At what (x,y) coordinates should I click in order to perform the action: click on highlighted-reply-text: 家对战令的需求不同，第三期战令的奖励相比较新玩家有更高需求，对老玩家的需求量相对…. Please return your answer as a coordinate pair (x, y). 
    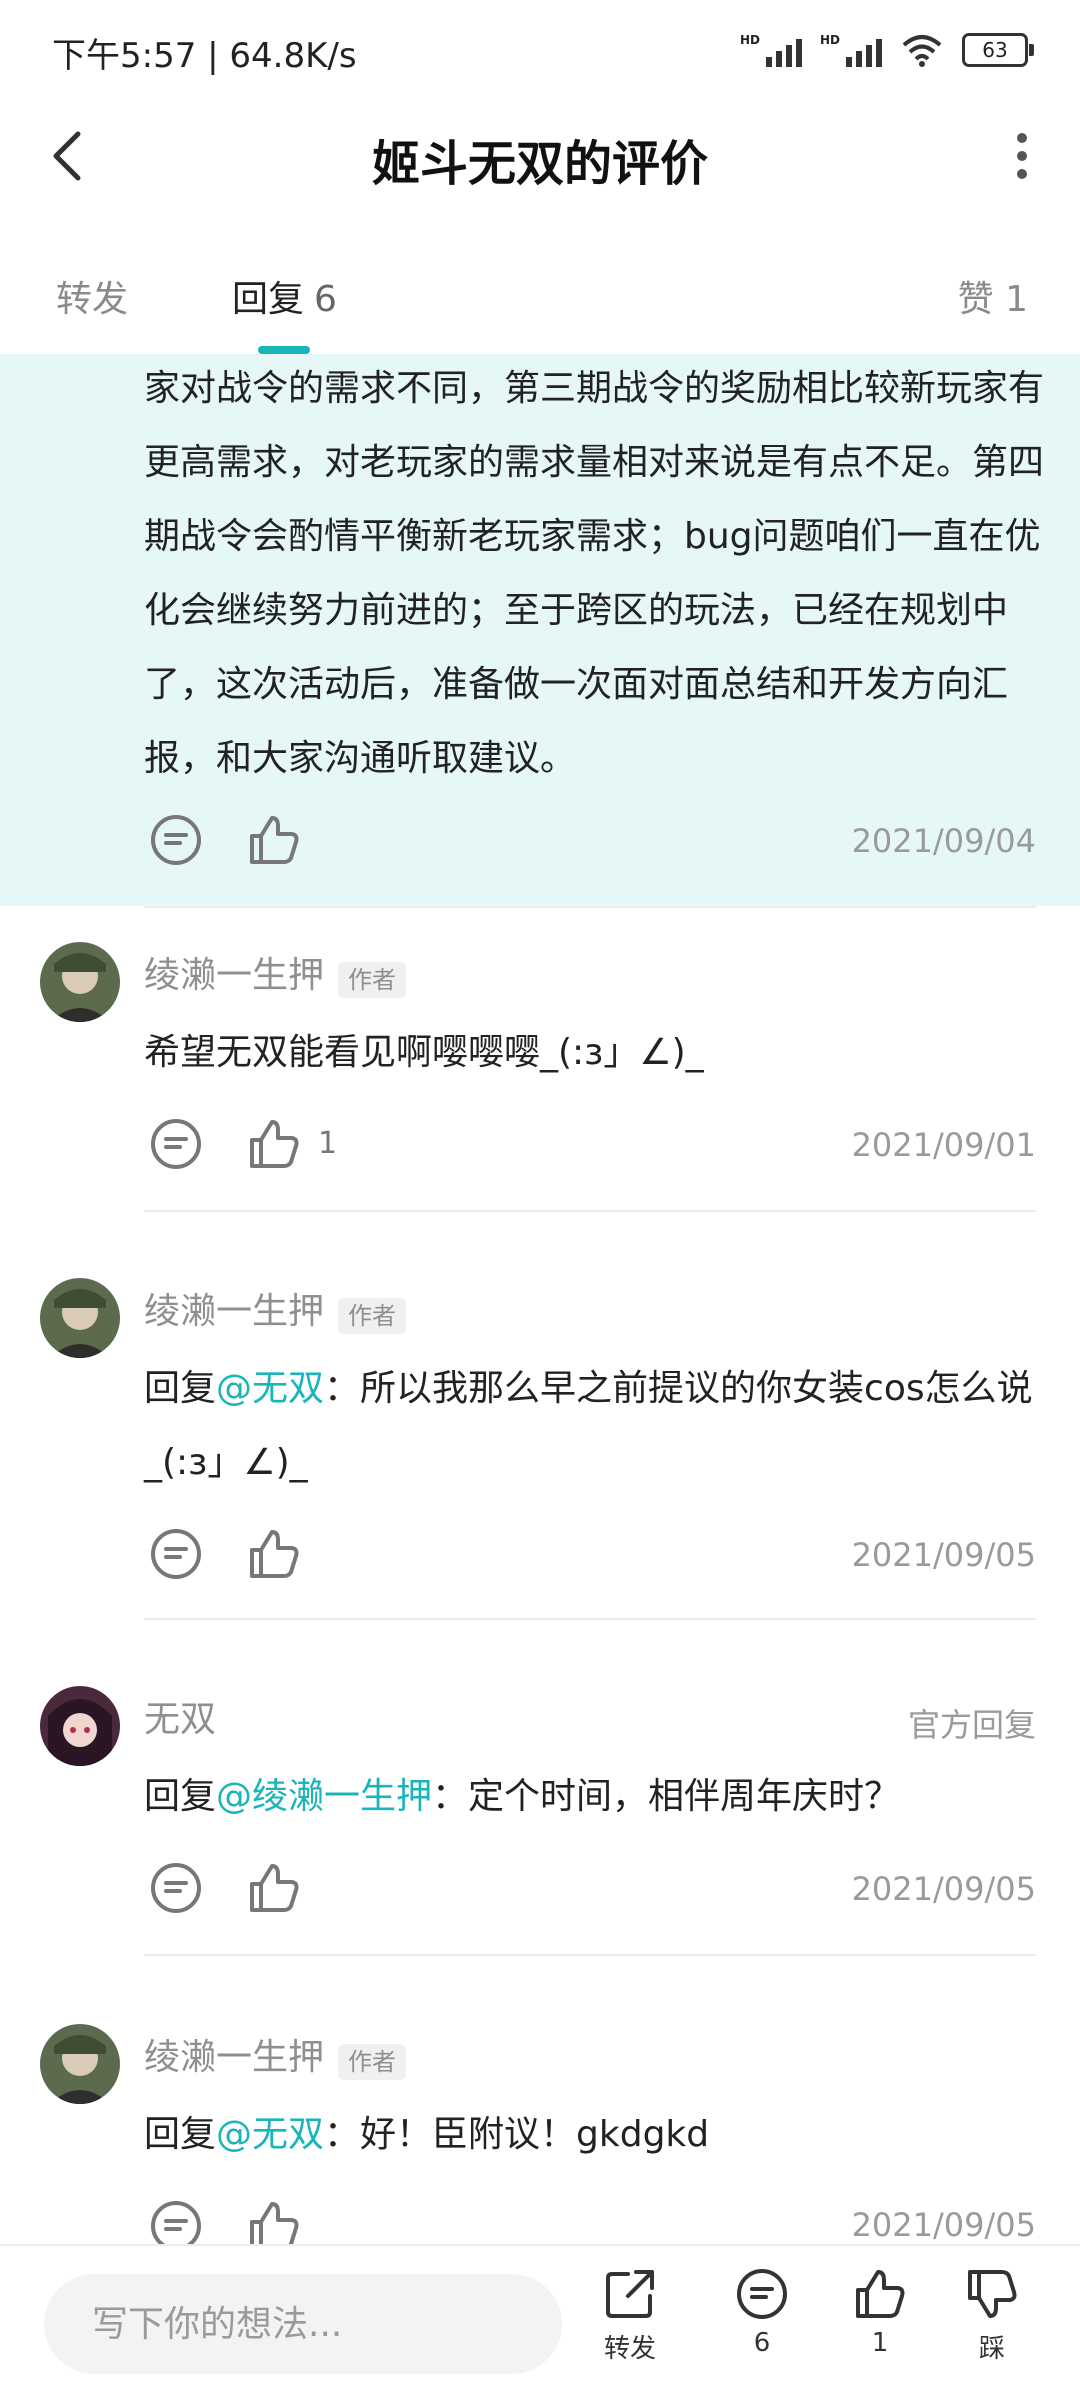
    Looking at the image, I should click on (594, 573).